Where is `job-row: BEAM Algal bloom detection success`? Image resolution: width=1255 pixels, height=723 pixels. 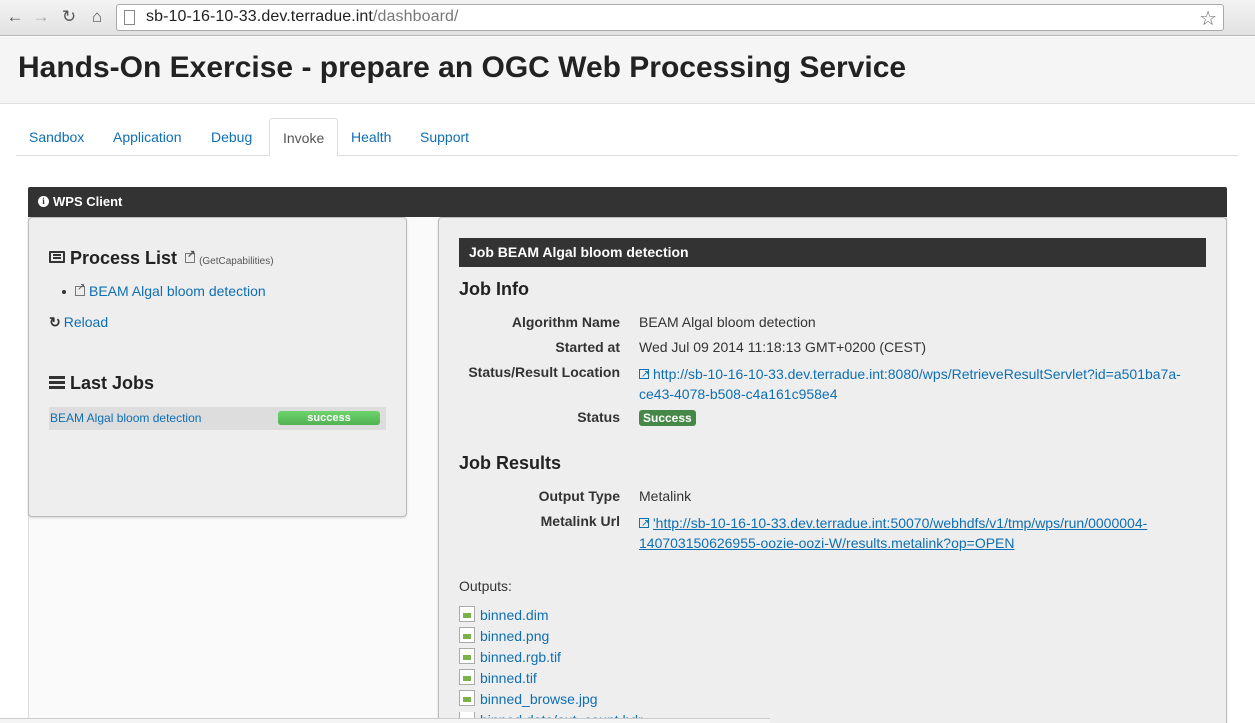 job-row: BEAM Algal bloom detection success is located at coordinates (217, 418).